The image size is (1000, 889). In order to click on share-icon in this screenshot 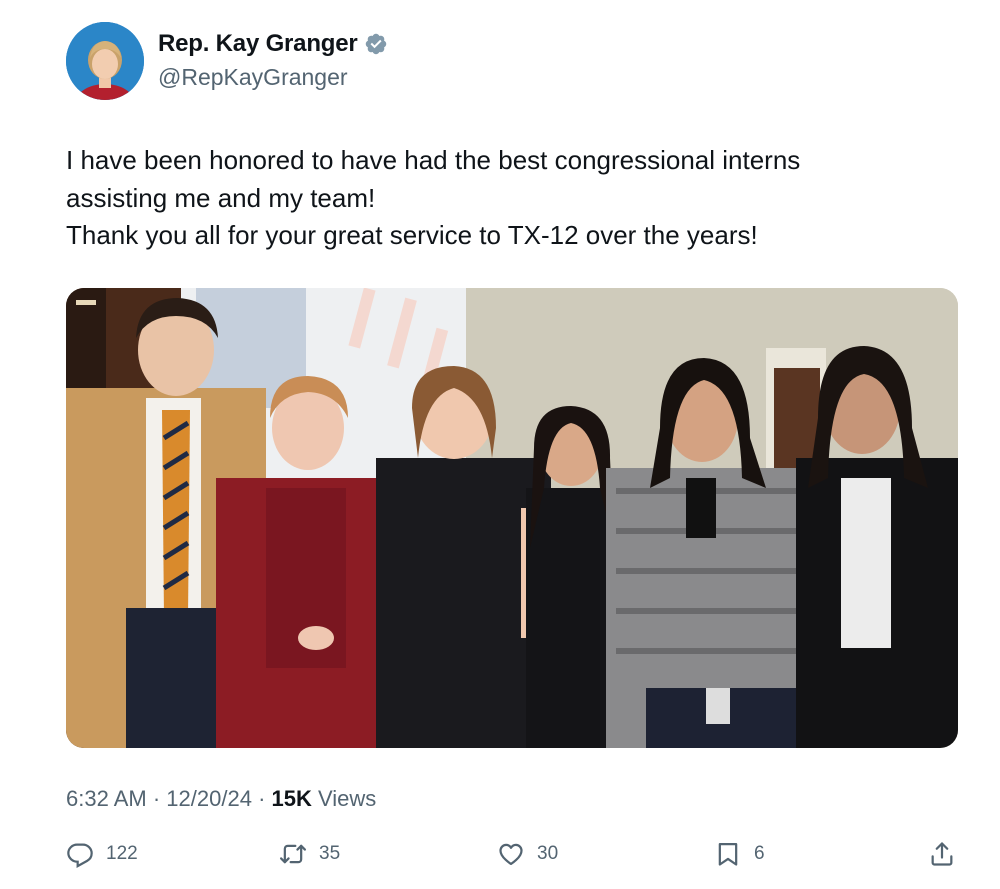, I will do `click(942, 854)`.